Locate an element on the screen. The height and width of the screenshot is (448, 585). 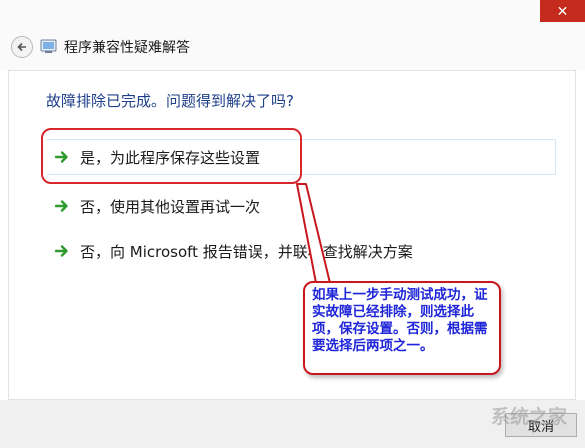
callout-pointer is located at coordinates (313, 233).